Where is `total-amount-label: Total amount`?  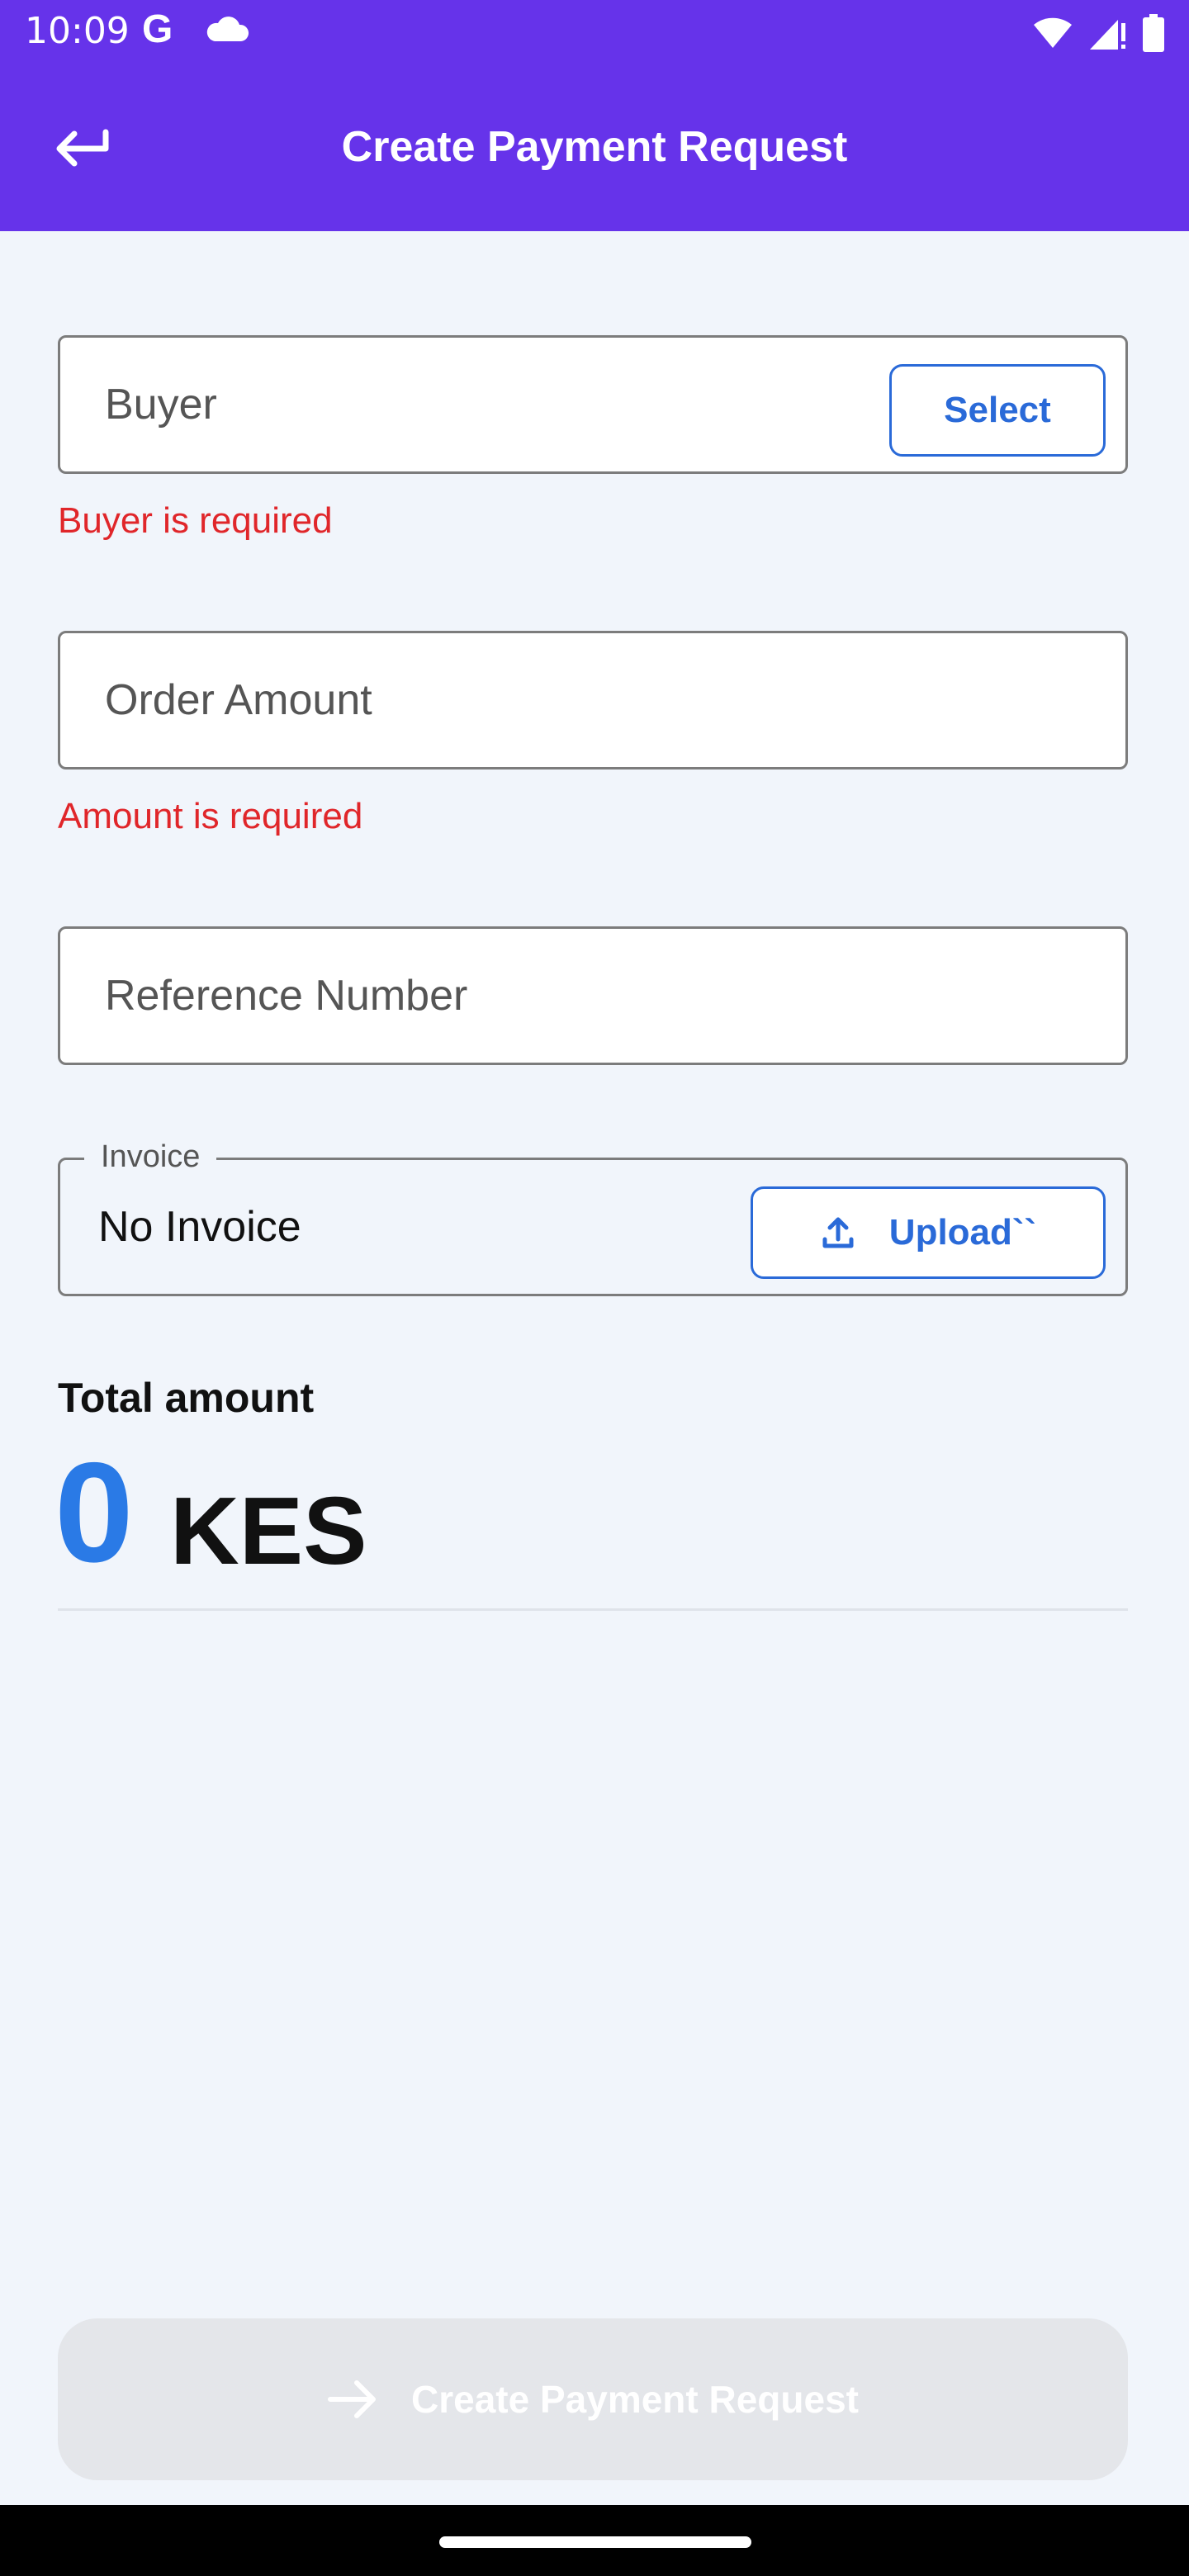
total-amount-label: Total amount is located at coordinates (186, 1398).